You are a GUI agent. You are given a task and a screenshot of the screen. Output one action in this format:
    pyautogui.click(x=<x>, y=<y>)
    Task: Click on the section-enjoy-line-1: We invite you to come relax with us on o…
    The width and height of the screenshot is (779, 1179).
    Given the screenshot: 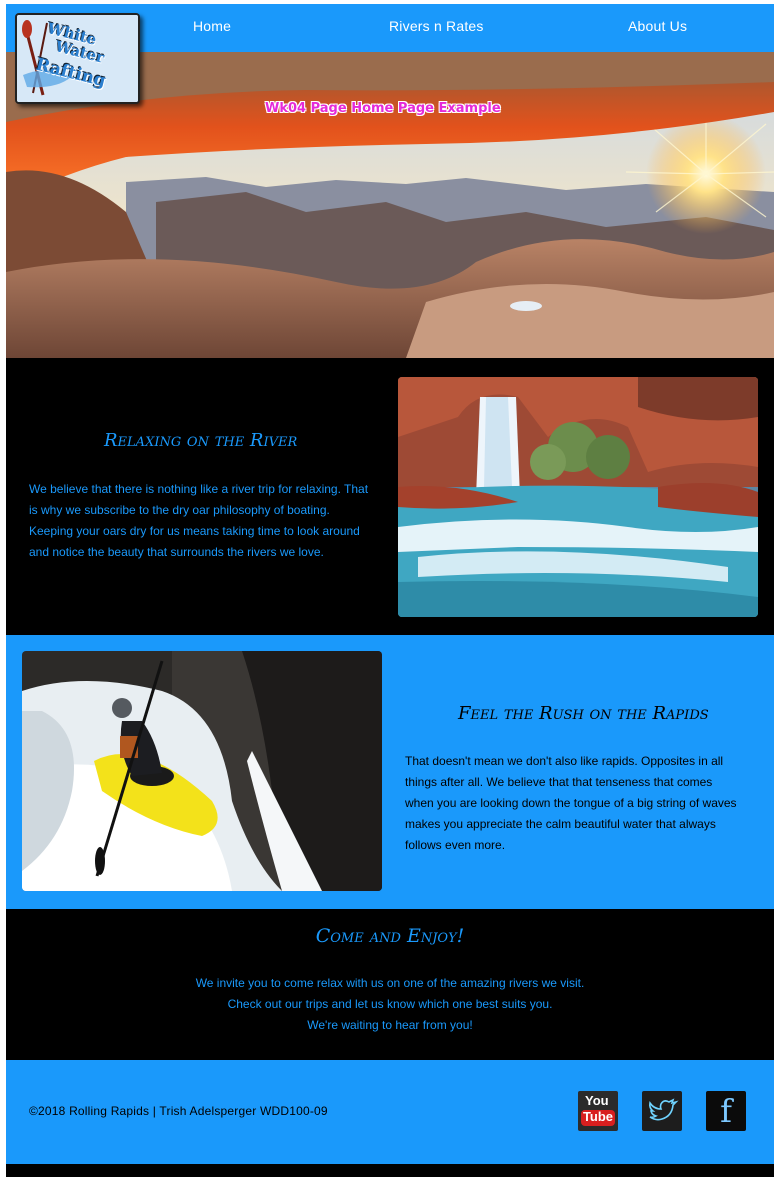 What is the action you would take?
    pyautogui.click(x=390, y=983)
    